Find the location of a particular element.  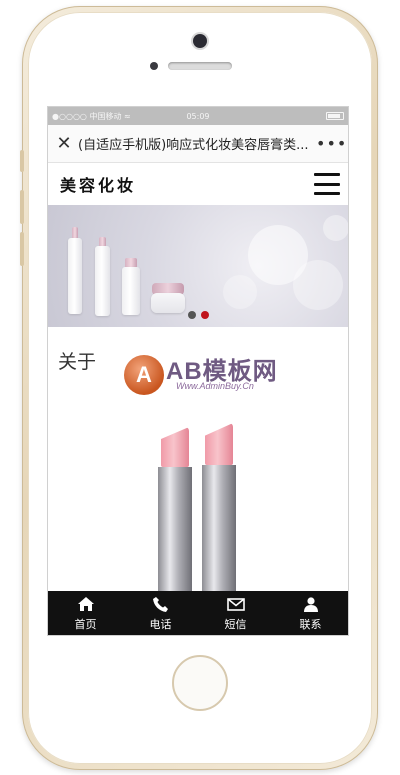

volume-down-button is located at coordinates (22, 249).